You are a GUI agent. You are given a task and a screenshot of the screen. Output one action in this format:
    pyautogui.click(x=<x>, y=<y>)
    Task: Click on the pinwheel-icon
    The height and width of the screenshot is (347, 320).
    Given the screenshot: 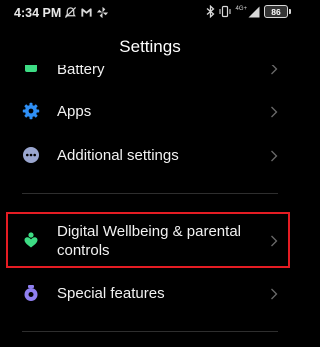 What is the action you would take?
    pyautogui.click(x=102, y=15)
    